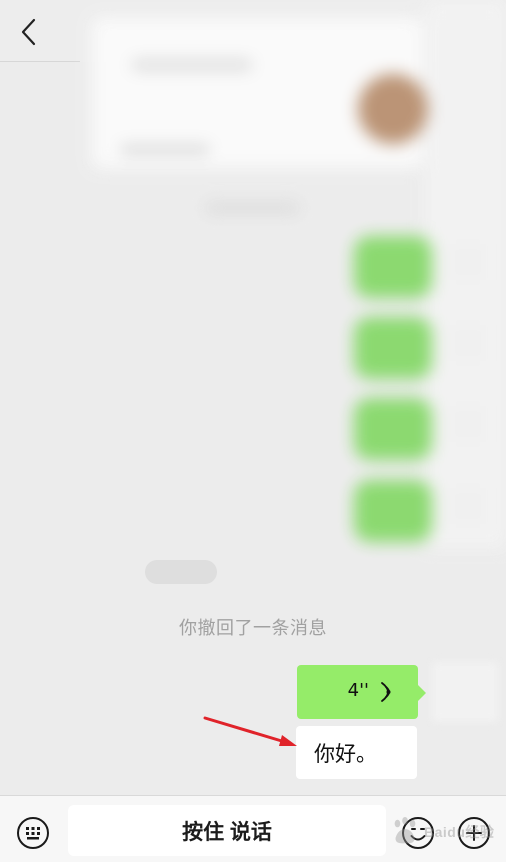 The image size is (506, 862). I want to click on annotation-arrow, so click(250, 731).